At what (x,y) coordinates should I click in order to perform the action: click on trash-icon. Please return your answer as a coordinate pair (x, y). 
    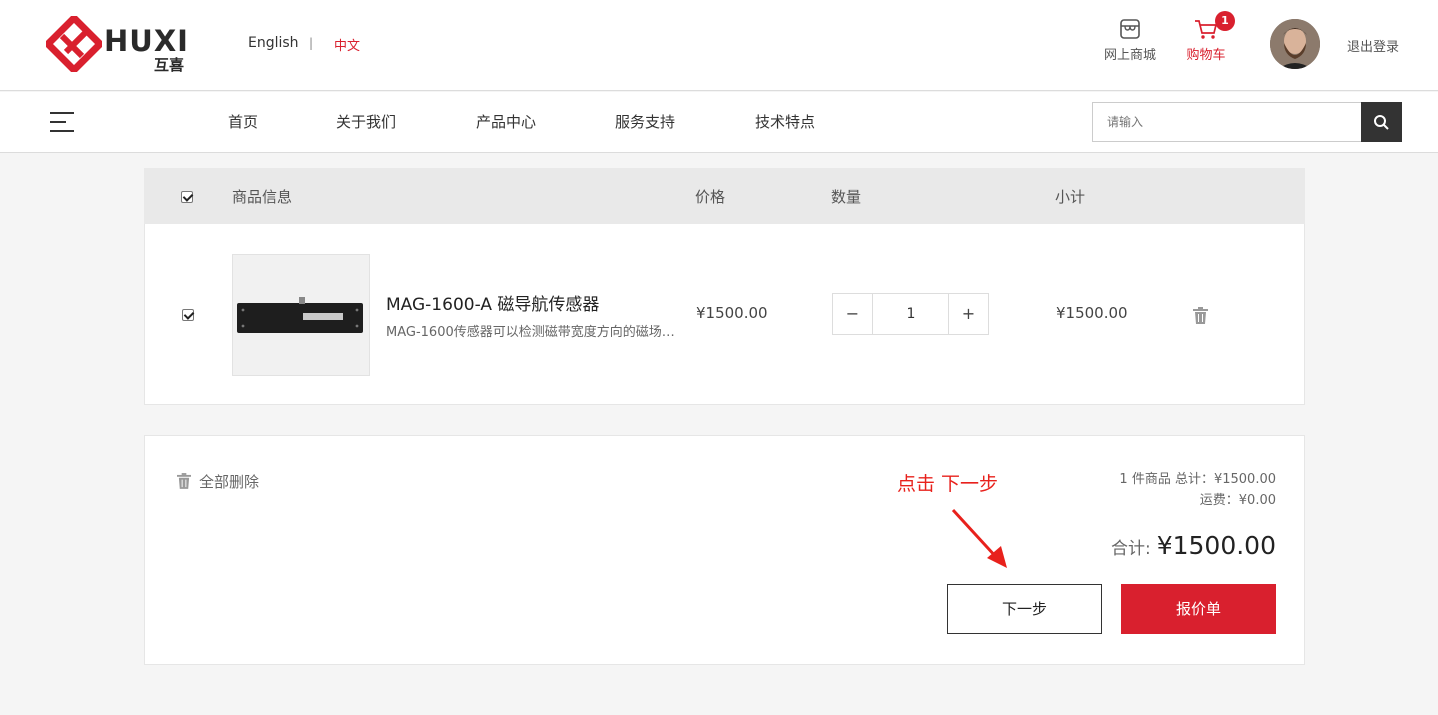
    Looking at the image, I should click on (184, 481).